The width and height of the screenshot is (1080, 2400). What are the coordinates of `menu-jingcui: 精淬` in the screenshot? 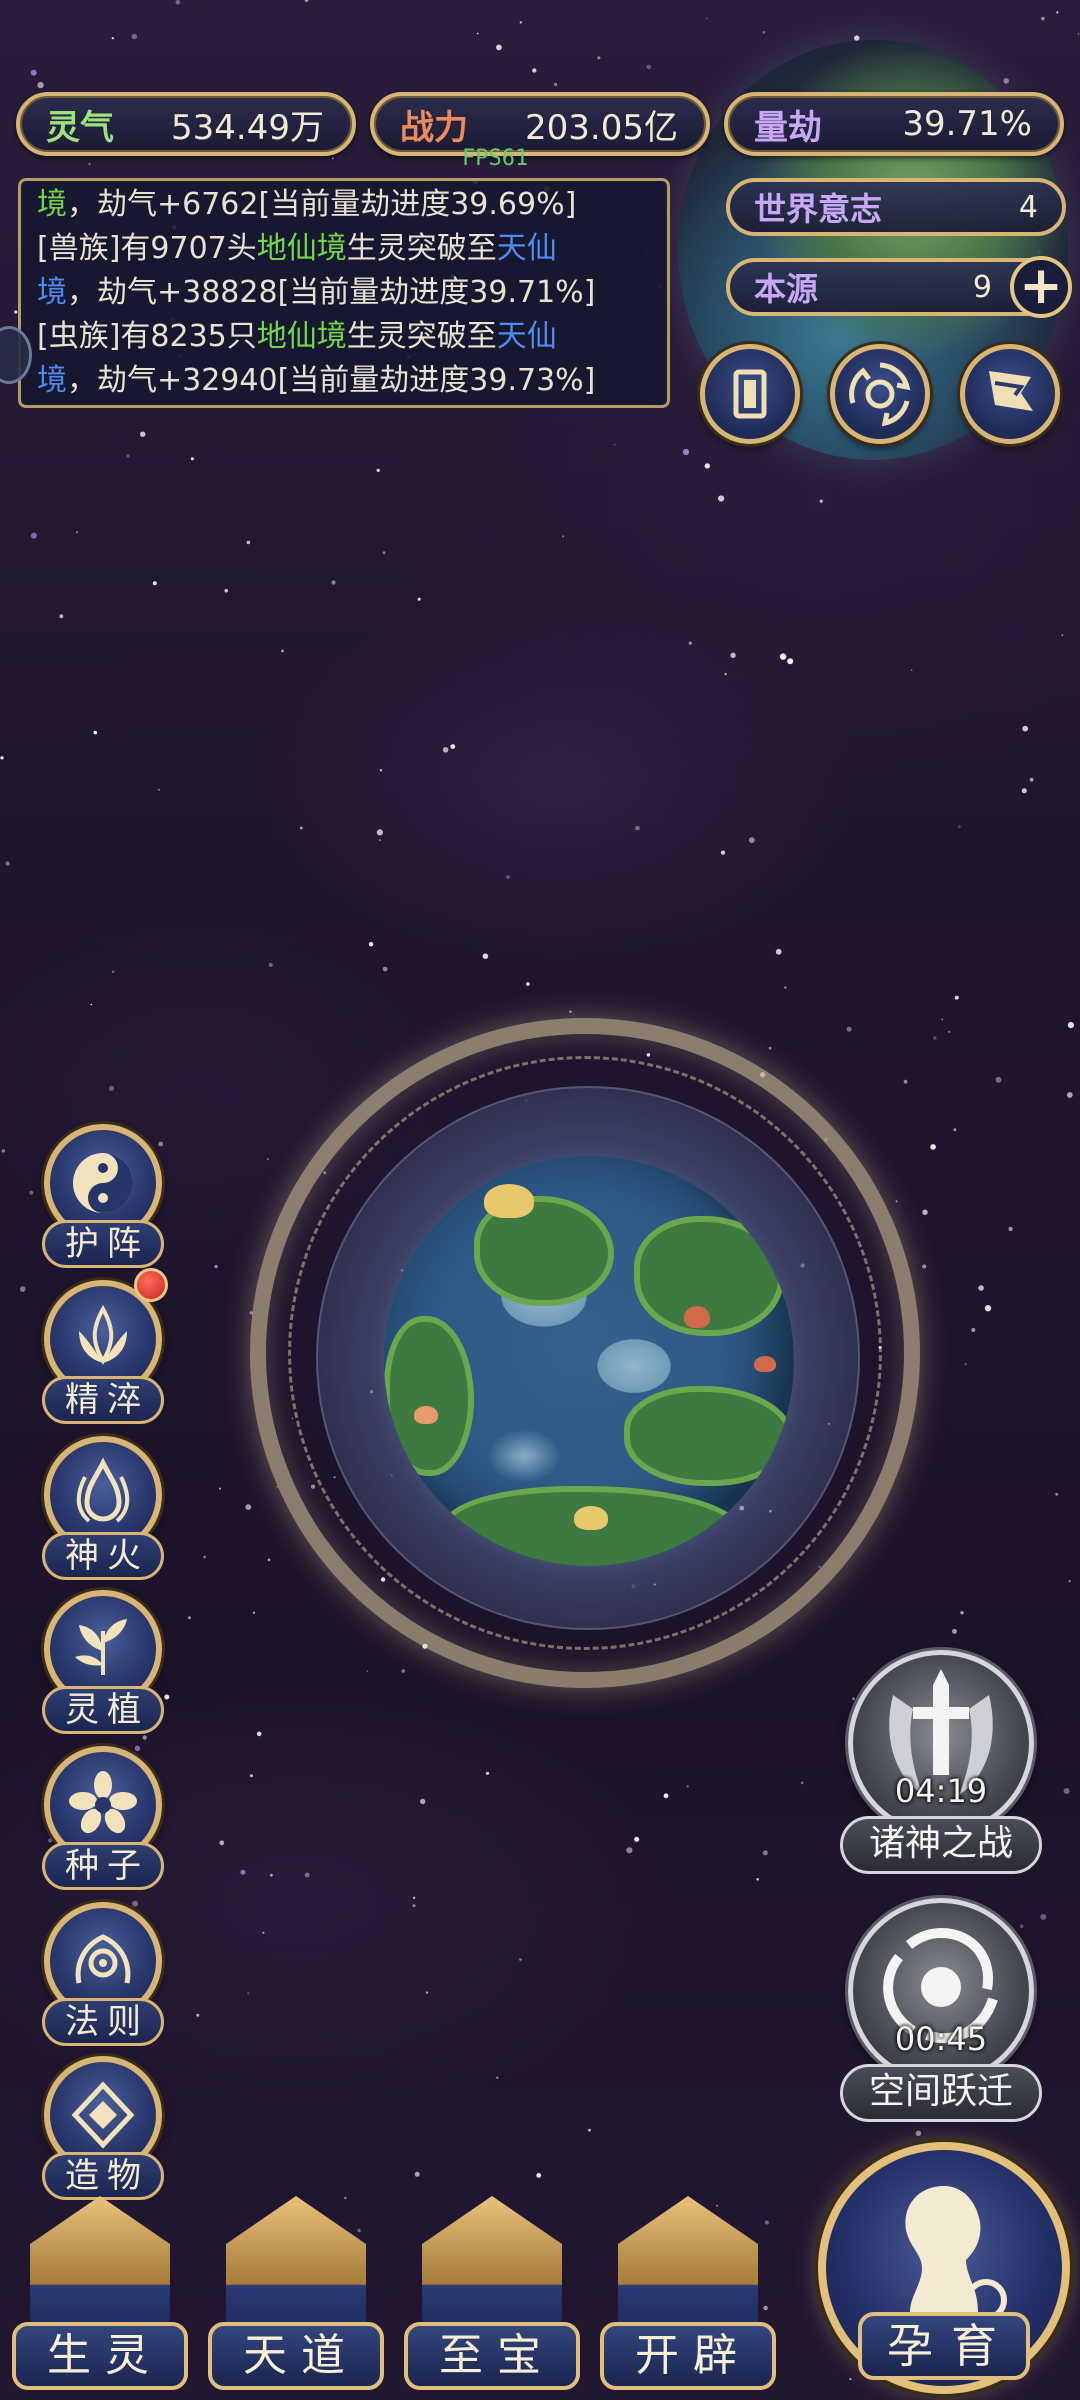 It's located at (103, 1346).